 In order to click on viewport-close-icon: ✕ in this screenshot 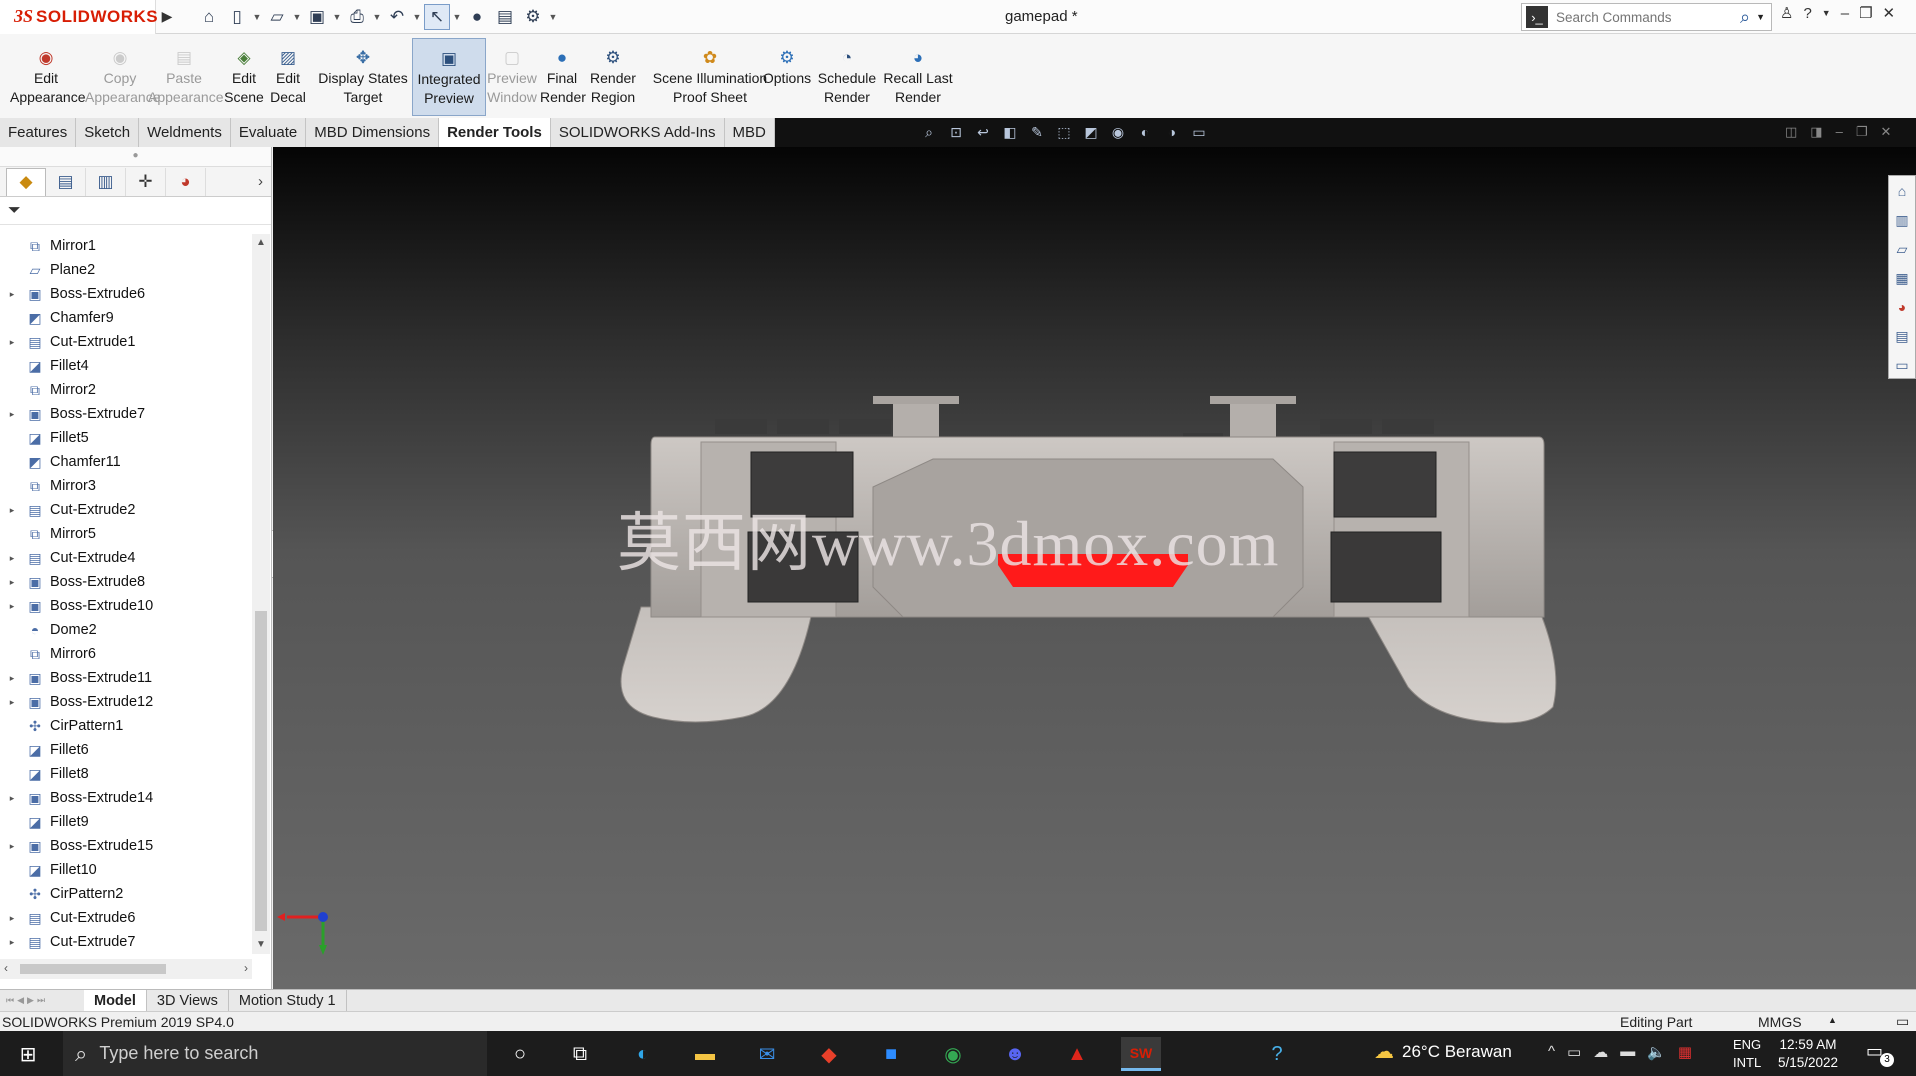, I will do `click(1885, 132)`.